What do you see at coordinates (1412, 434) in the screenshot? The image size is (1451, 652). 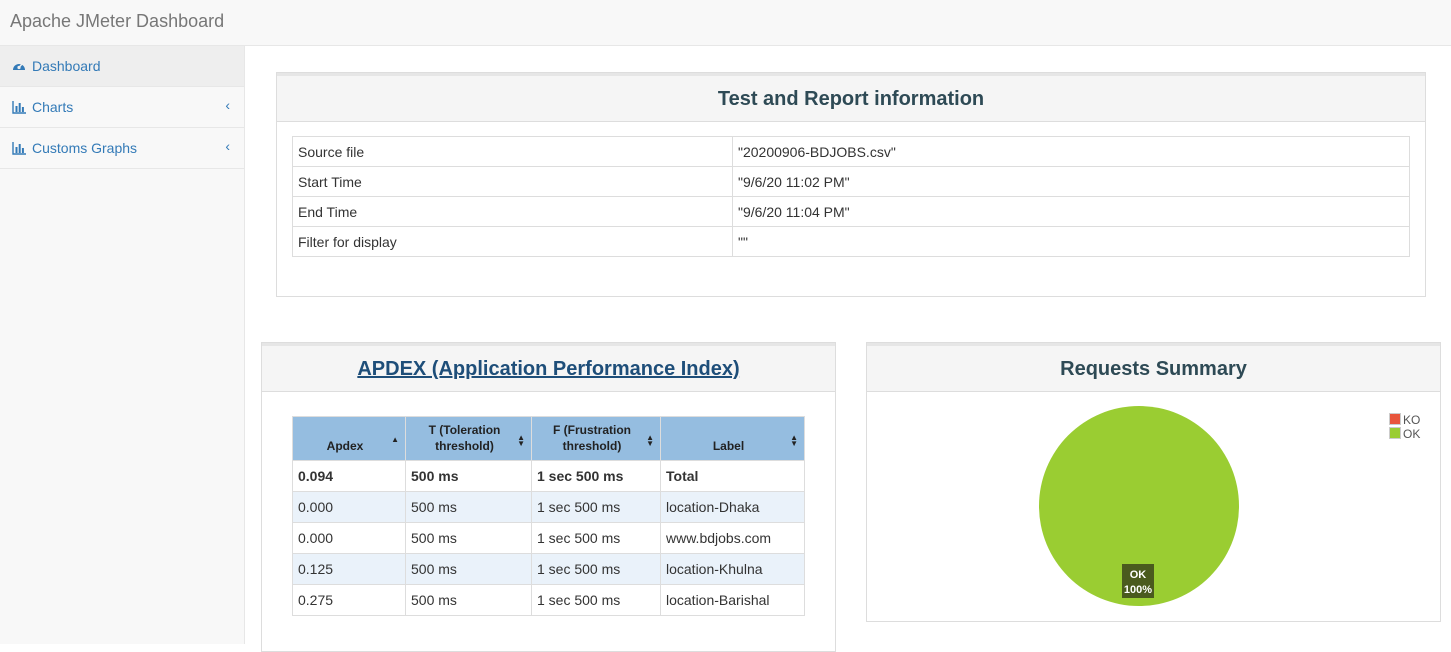 I see `legend-label: OK` at bounding box center [1412, 434].